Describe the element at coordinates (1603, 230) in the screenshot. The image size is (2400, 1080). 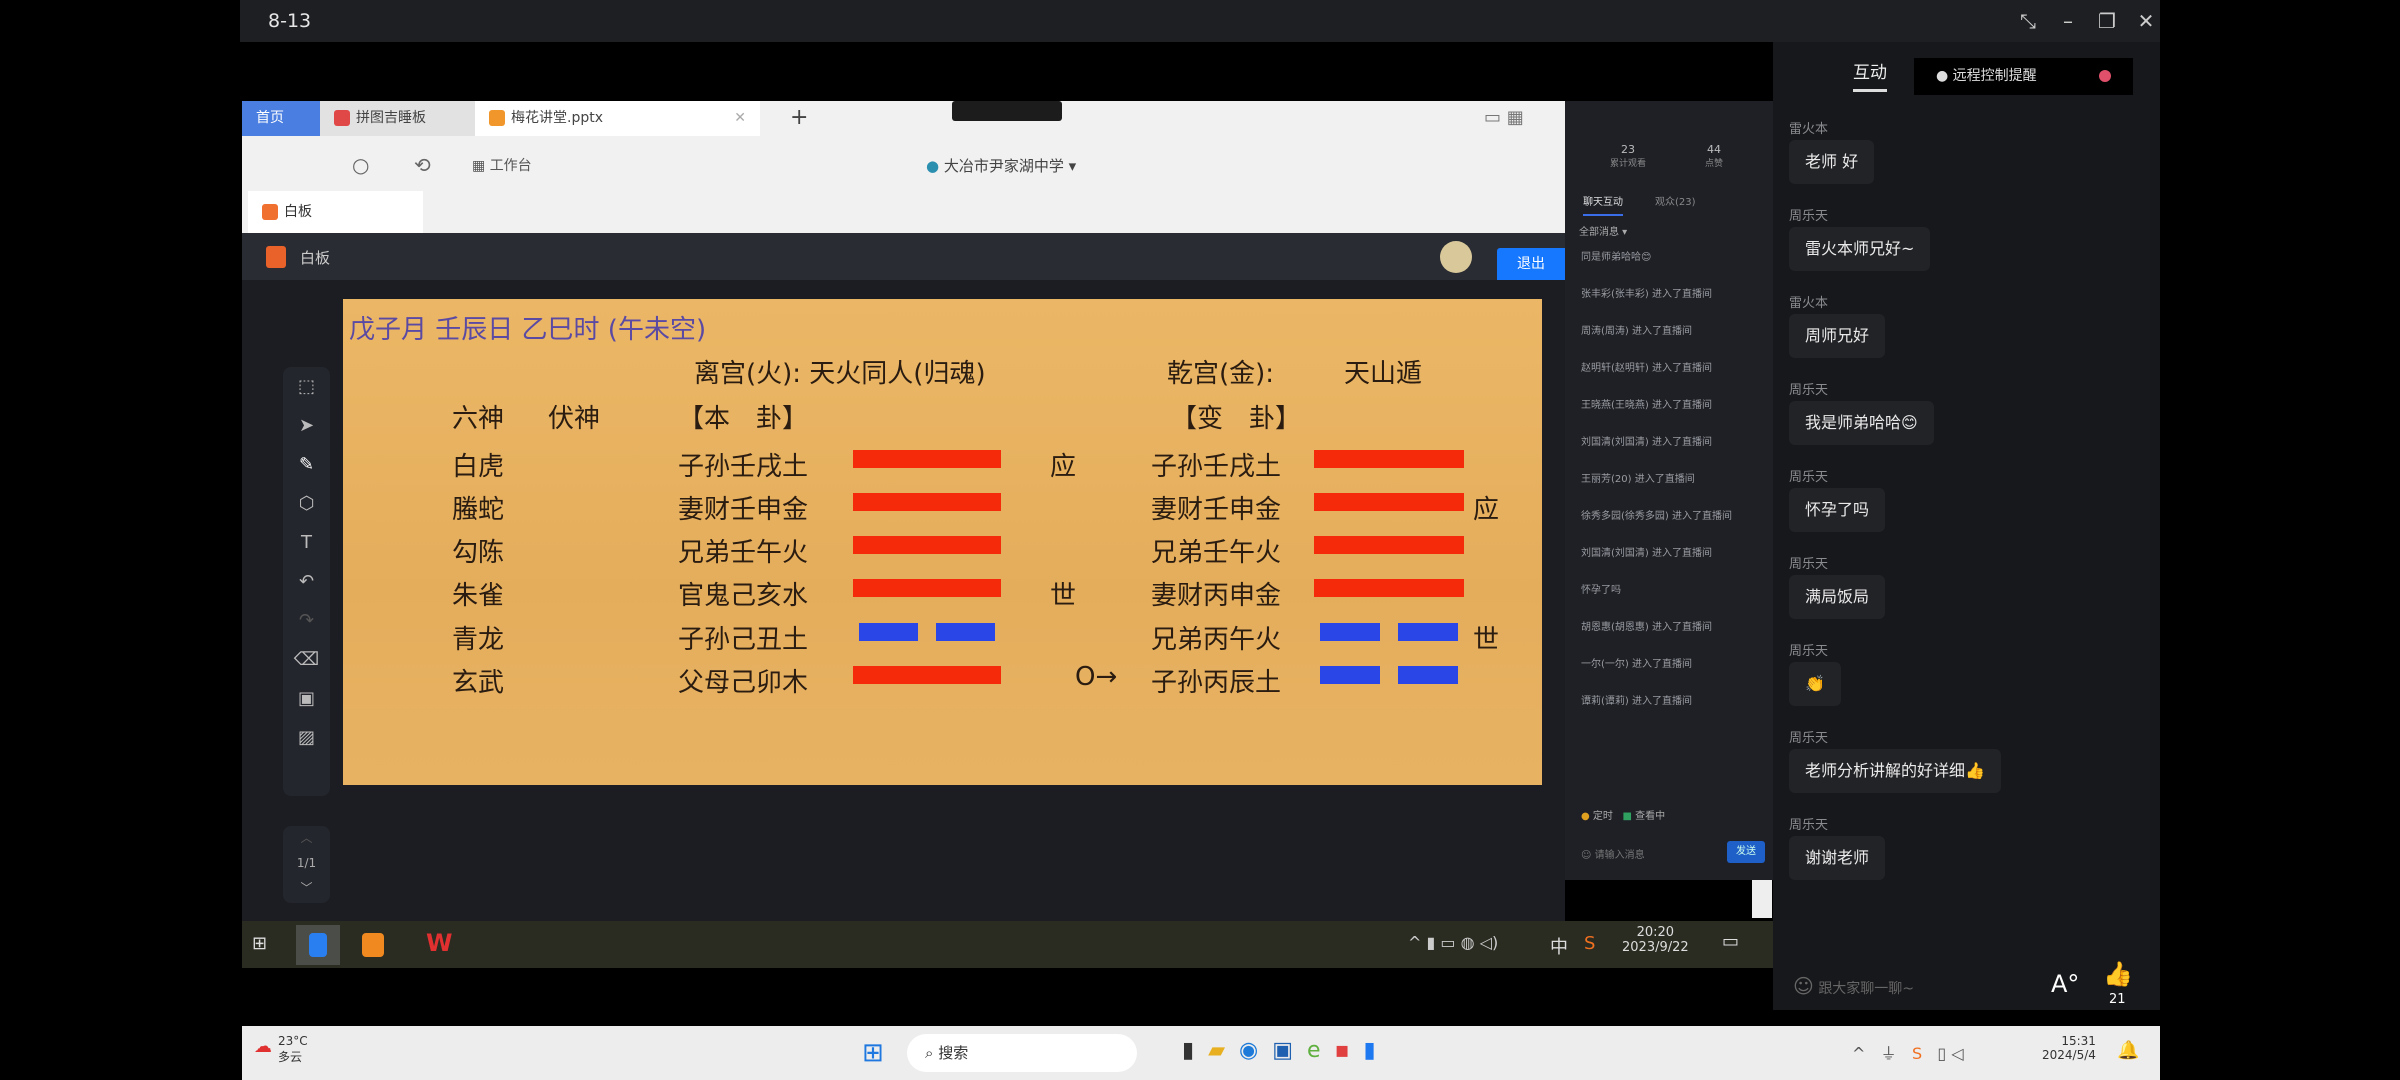
I see `filter-dropdown: 全部消息 ▾` at that location.